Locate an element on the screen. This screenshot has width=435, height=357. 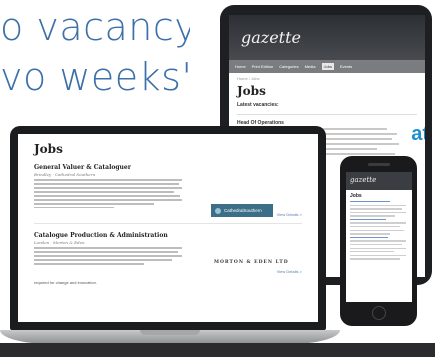
speaker-icon is located at coordinates (379, 164).